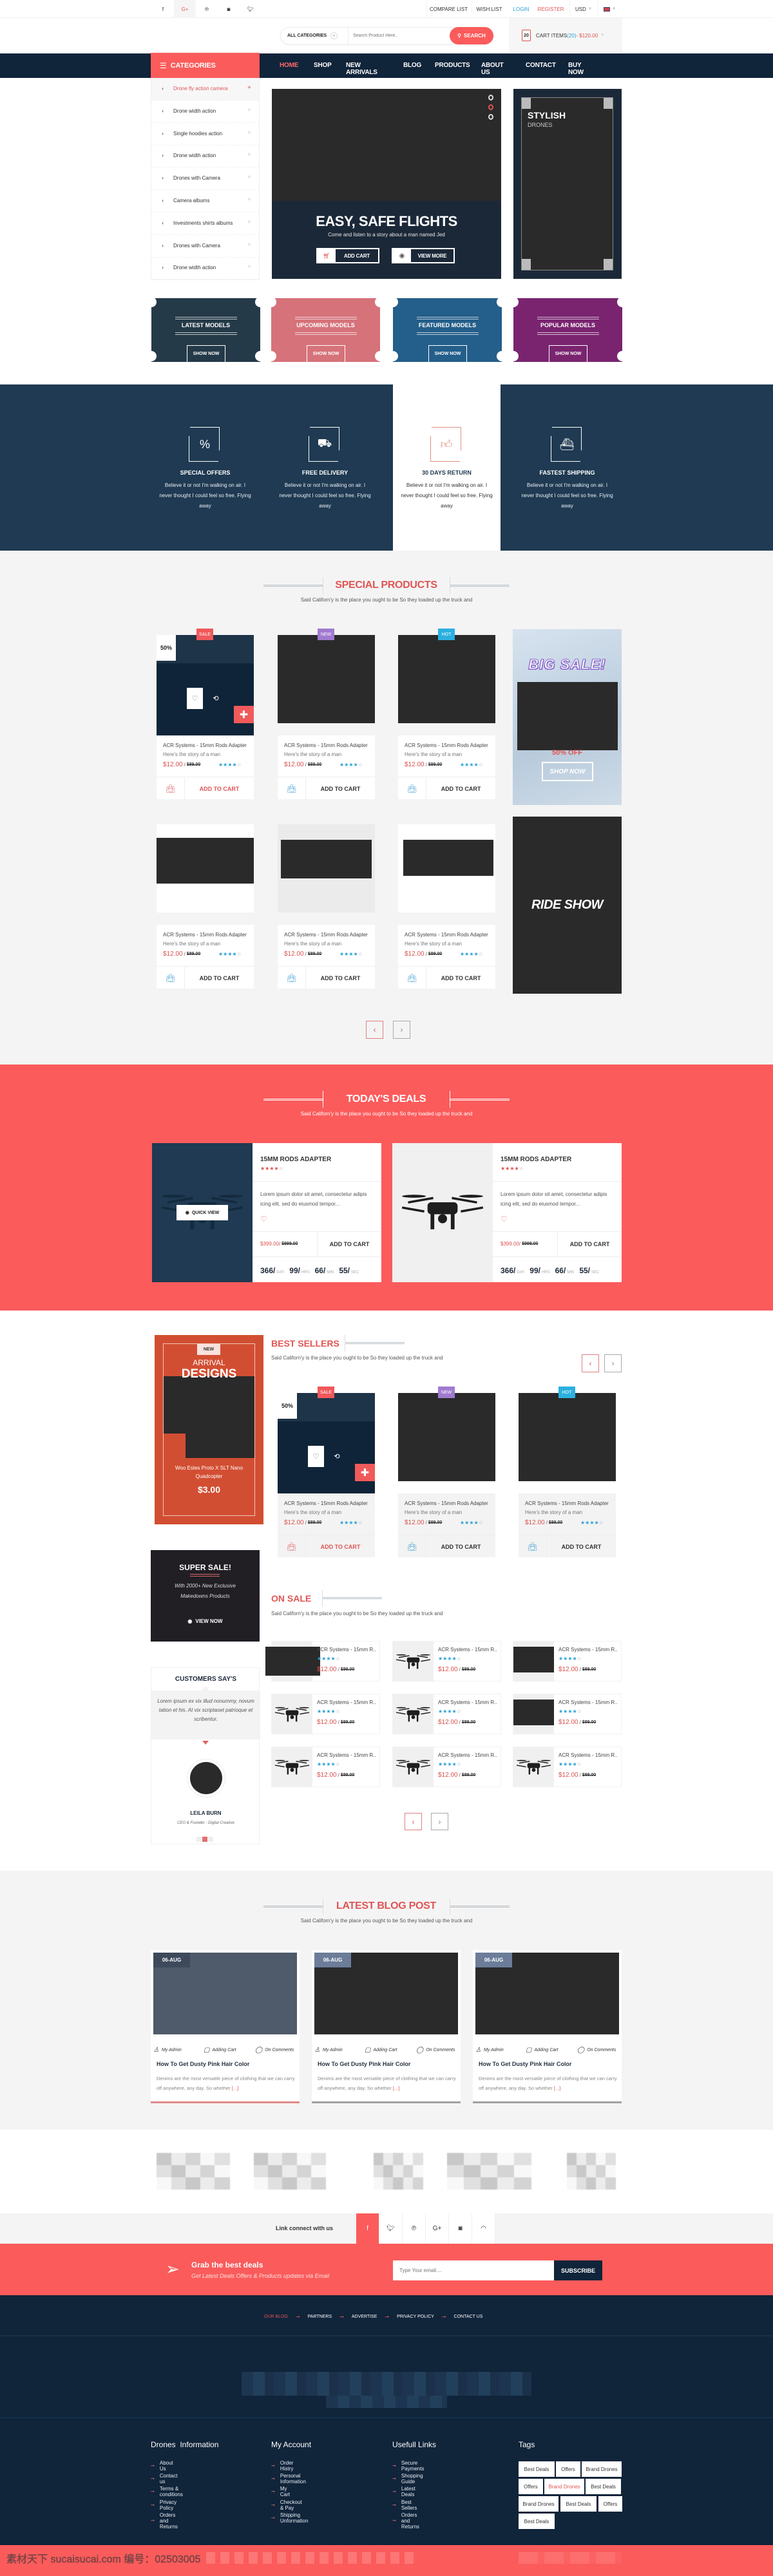 Image resolution: width=773 pixels, height=2576 pixels. I want to click on category-item: ◖ Drones with Camera +, so click(205, 179).